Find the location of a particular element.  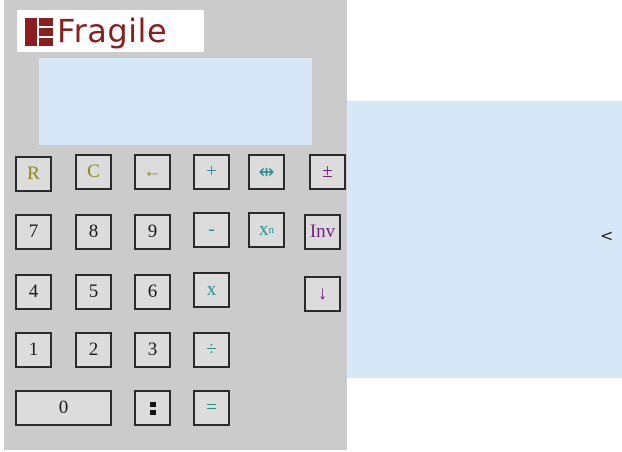

memory-button is located at coordinates (152, 408).